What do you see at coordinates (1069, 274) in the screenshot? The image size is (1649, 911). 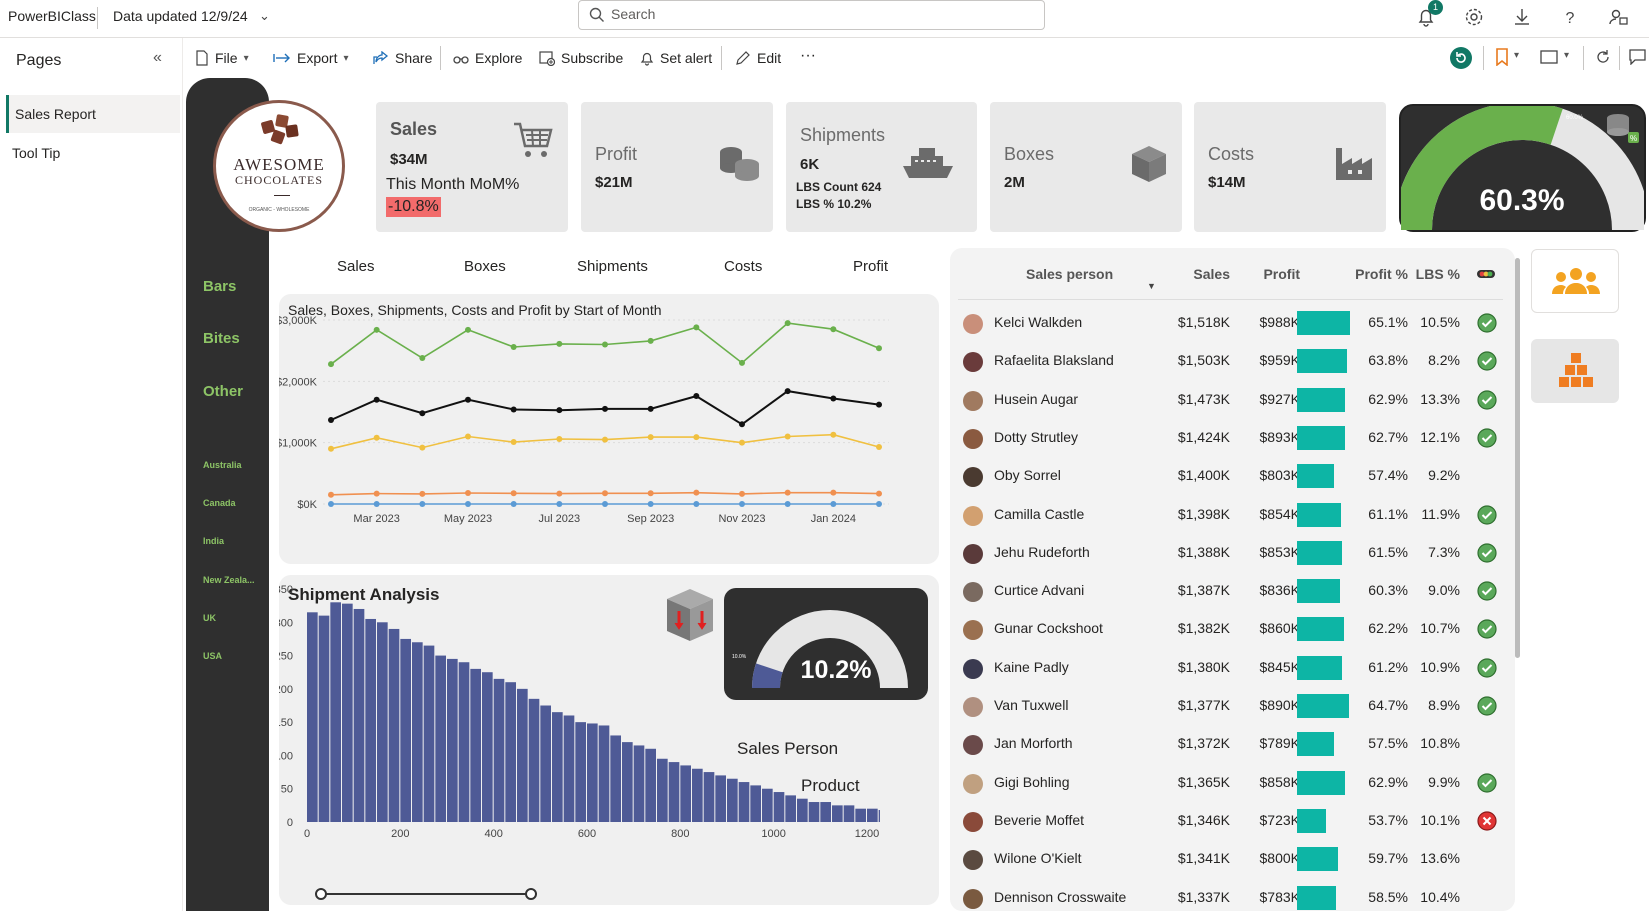 I see `column-header-sales-person: Sales person` at bounding box center [1069, 274].